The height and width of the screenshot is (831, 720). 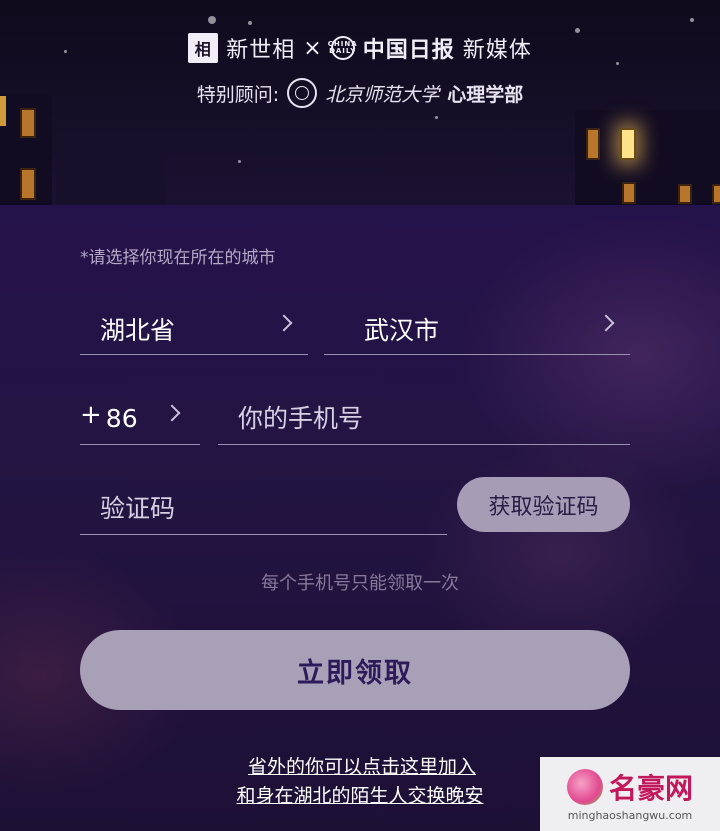 I want to click on phone-input, so click(x=434, y=418).